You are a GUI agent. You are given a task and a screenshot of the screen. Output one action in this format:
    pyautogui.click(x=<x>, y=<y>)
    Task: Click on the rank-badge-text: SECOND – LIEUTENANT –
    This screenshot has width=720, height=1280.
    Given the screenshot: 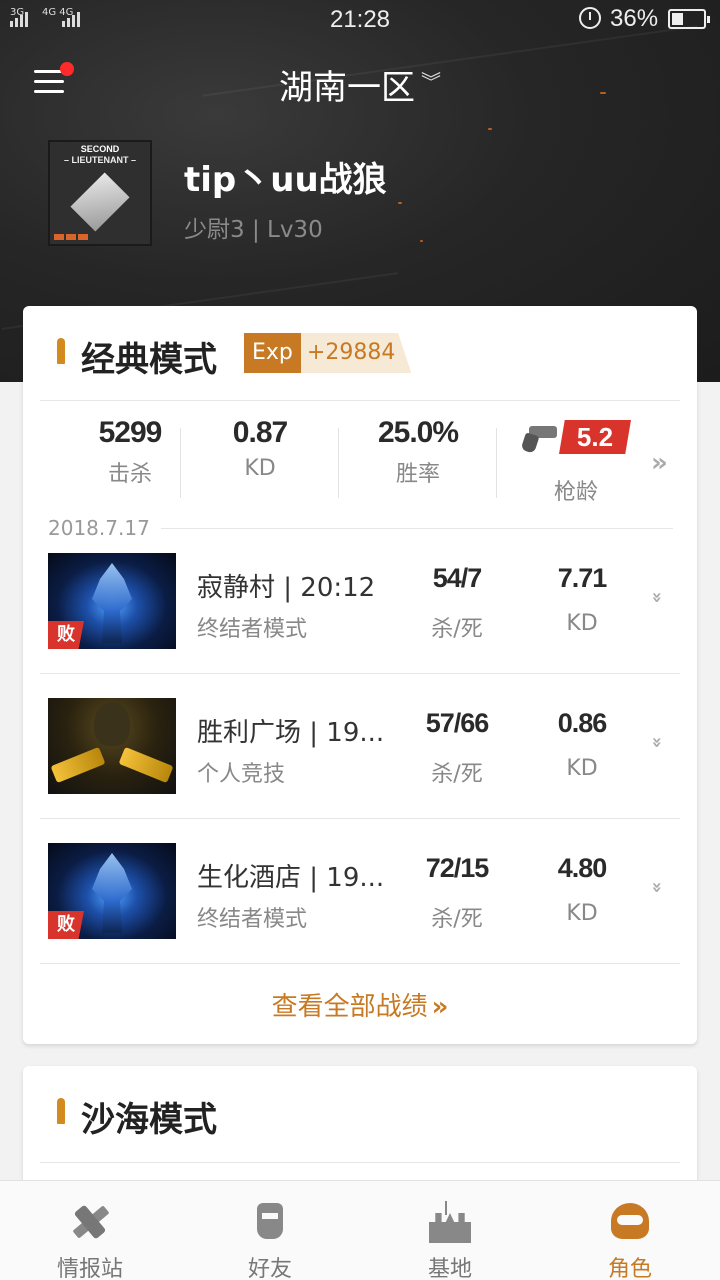 What is the action you would take?
    pyautogui.click(x=100, y=155)
    